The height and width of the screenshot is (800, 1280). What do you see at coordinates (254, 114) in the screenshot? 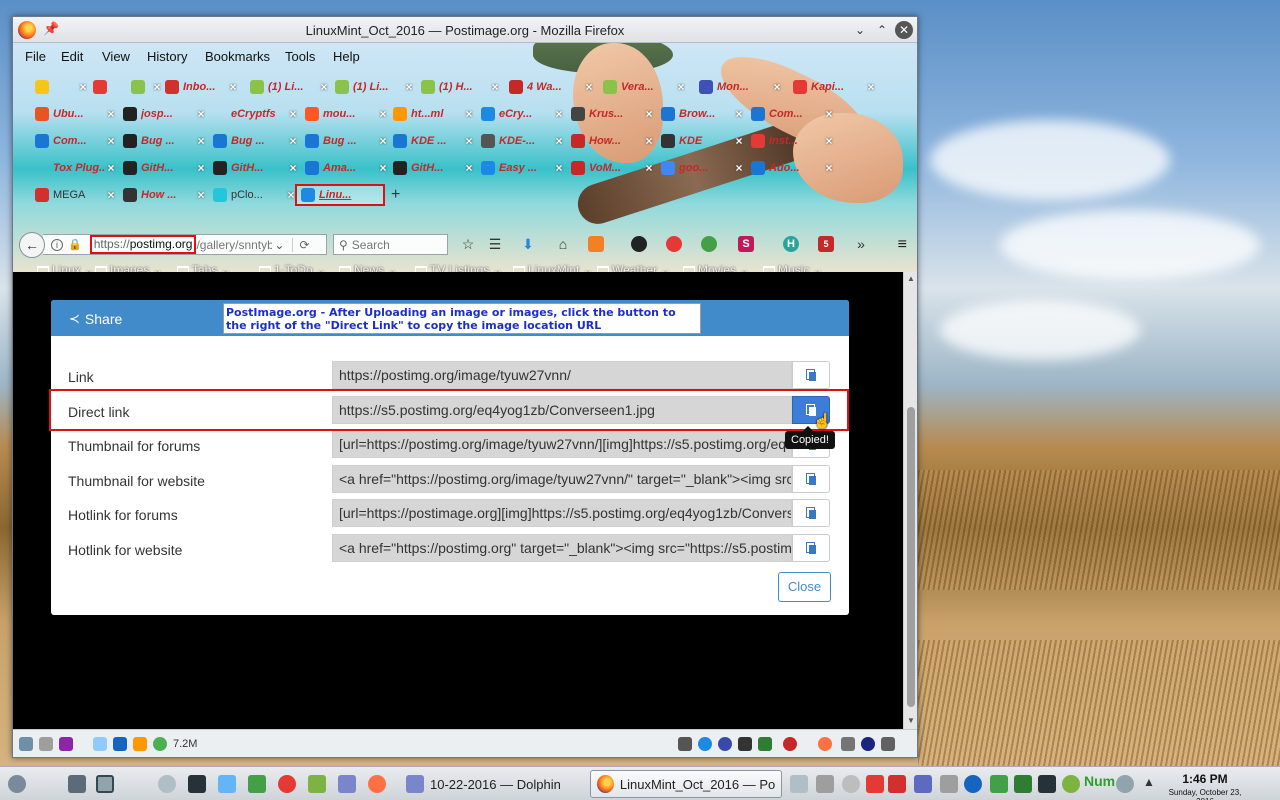
I see `browser-tab: eCryptfs ×` at bounding box center [254, 114].